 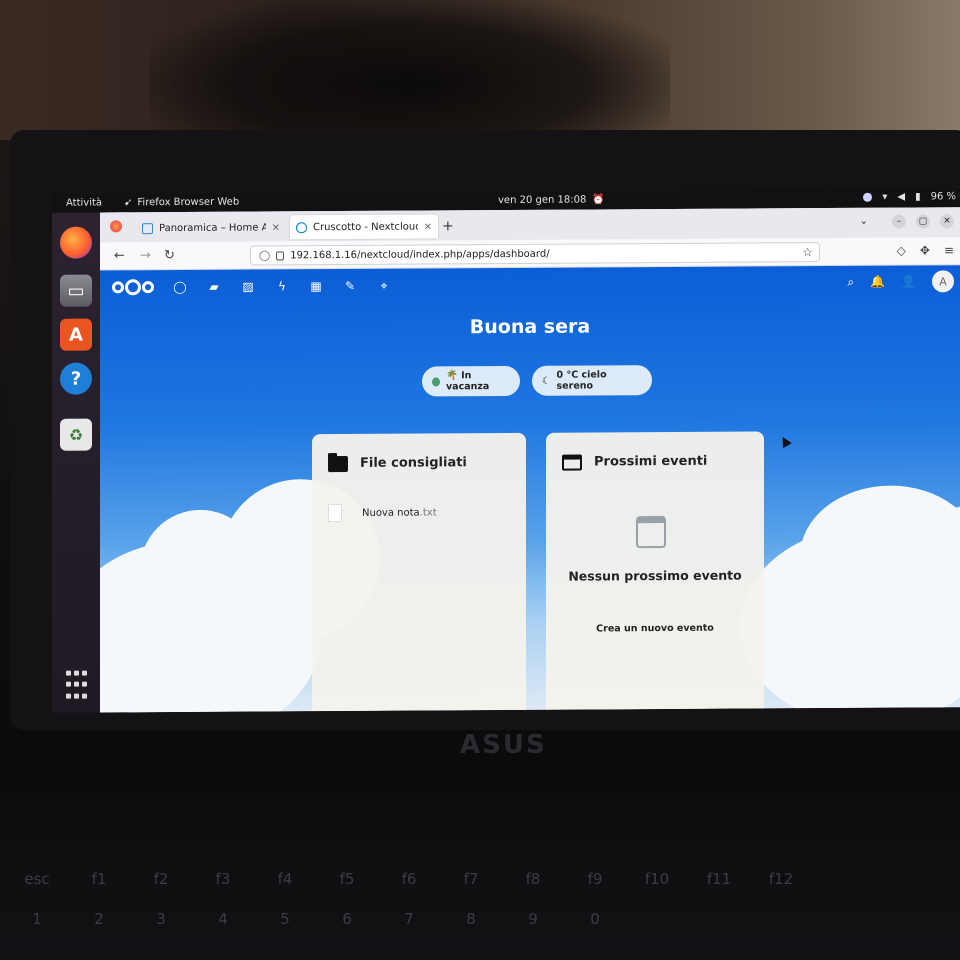 What do you see at coordinates (410, 70) in the screenshot?
I see `background-shadow` at bounding box center [410, 70].